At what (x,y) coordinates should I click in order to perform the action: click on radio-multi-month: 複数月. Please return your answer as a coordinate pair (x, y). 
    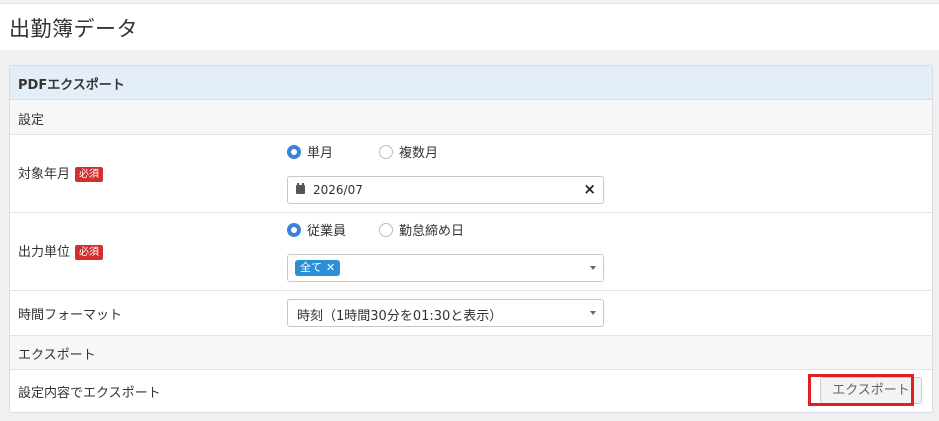
    Looking at the image, I should click on (408, 151).